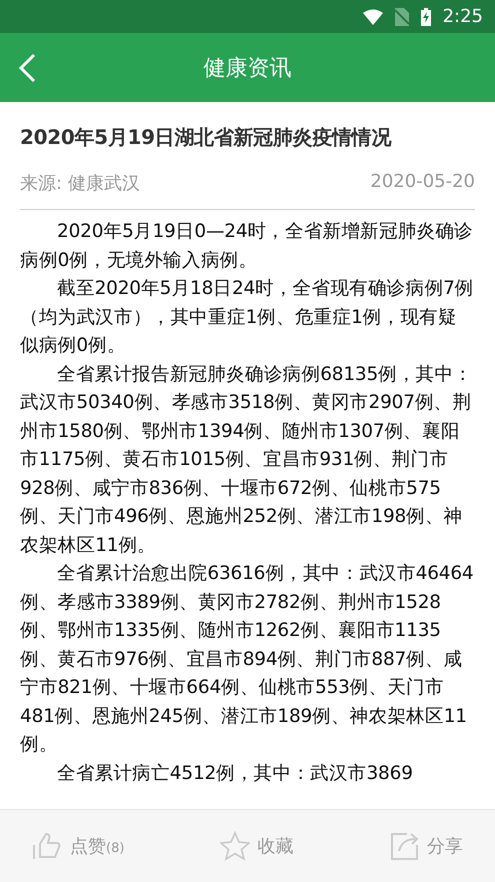 The height and width of the screenshot is (882, 495). What do you see at coordinates (257, 846) in the screenshot?
I see `favorite-button: 收藏` at bounding box center [257, 846].